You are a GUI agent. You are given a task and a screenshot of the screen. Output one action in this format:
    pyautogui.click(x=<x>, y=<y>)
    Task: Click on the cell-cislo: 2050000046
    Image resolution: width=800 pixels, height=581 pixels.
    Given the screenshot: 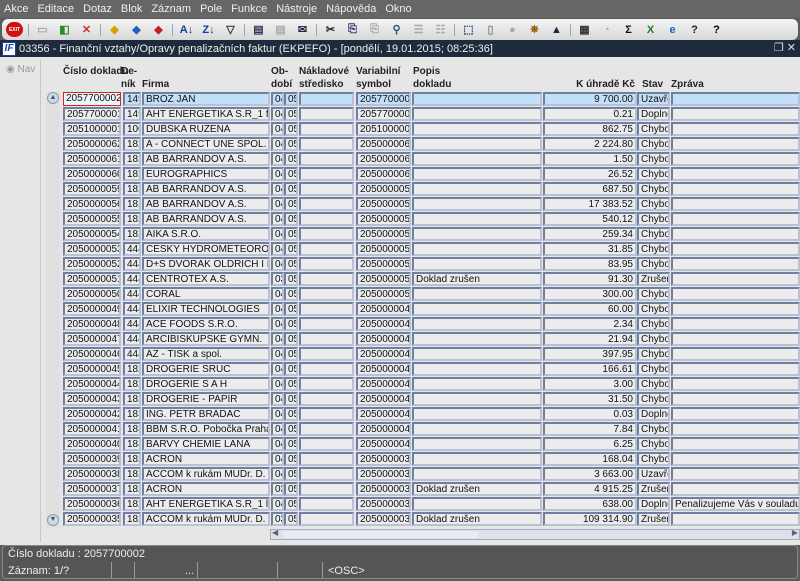 What is the action you would take?
    pyautogui.click(x=92, y=354)
    